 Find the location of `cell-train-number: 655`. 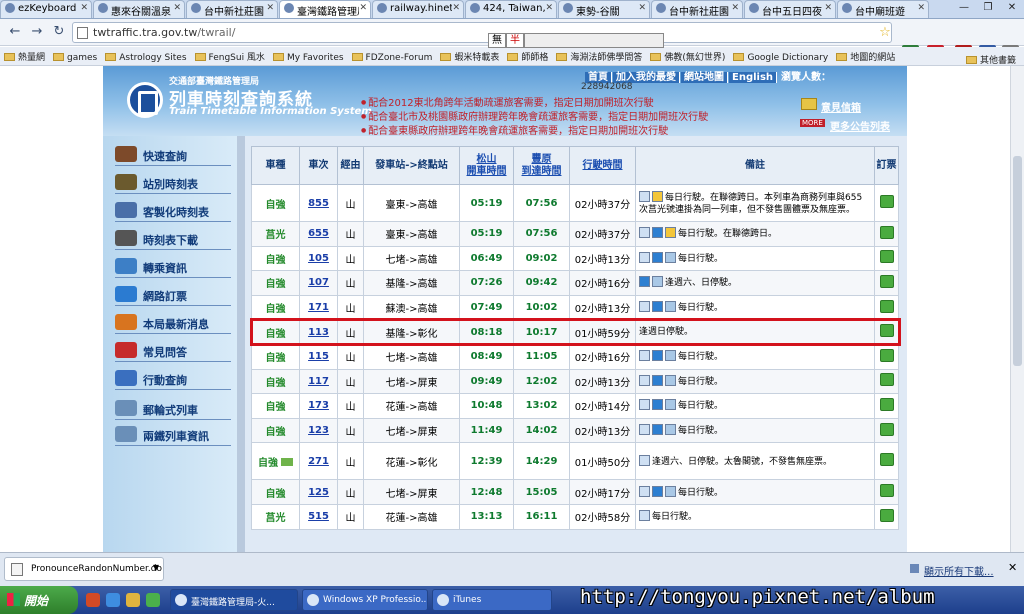

cell-train-number: 655 is located at coordinates (318, 234).